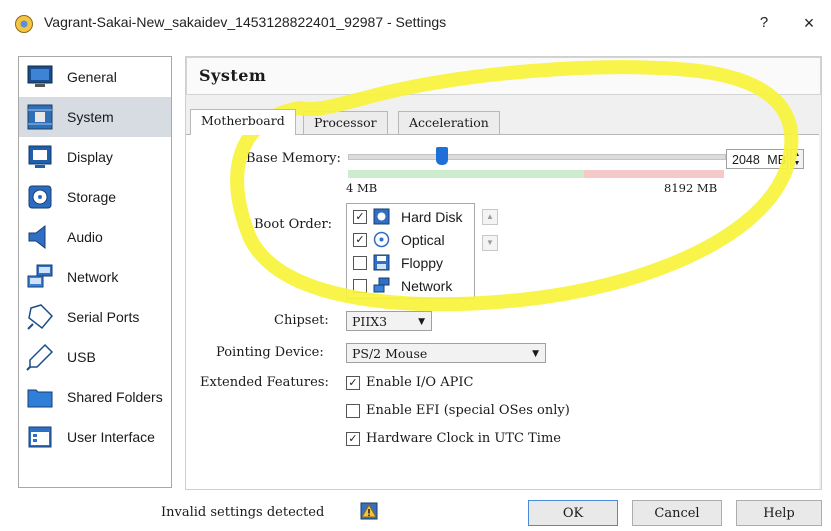 The width and height of the screenshot is (831, 531). What do you see at coordinates (466, 174) in the screenshot?
I see `memory-safe-range` at bounding box center [466, 174].